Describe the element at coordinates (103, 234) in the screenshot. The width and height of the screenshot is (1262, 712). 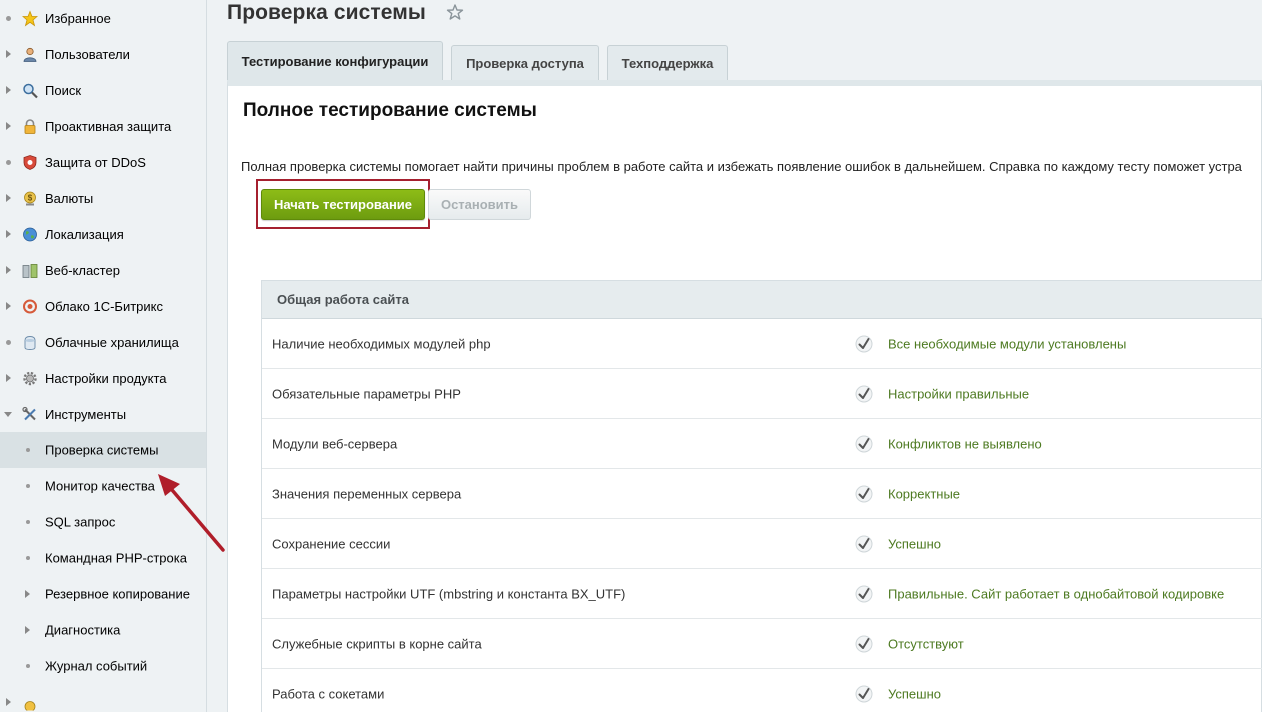
I see `sidebar-item-localization: Локализация` at that location.